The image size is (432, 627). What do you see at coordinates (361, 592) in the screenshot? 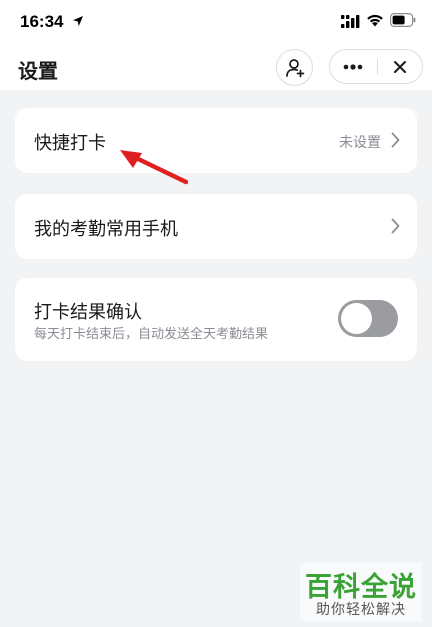
I see `watermark: 百科全说 助你轻松解决` at bounding box center [361, 592].